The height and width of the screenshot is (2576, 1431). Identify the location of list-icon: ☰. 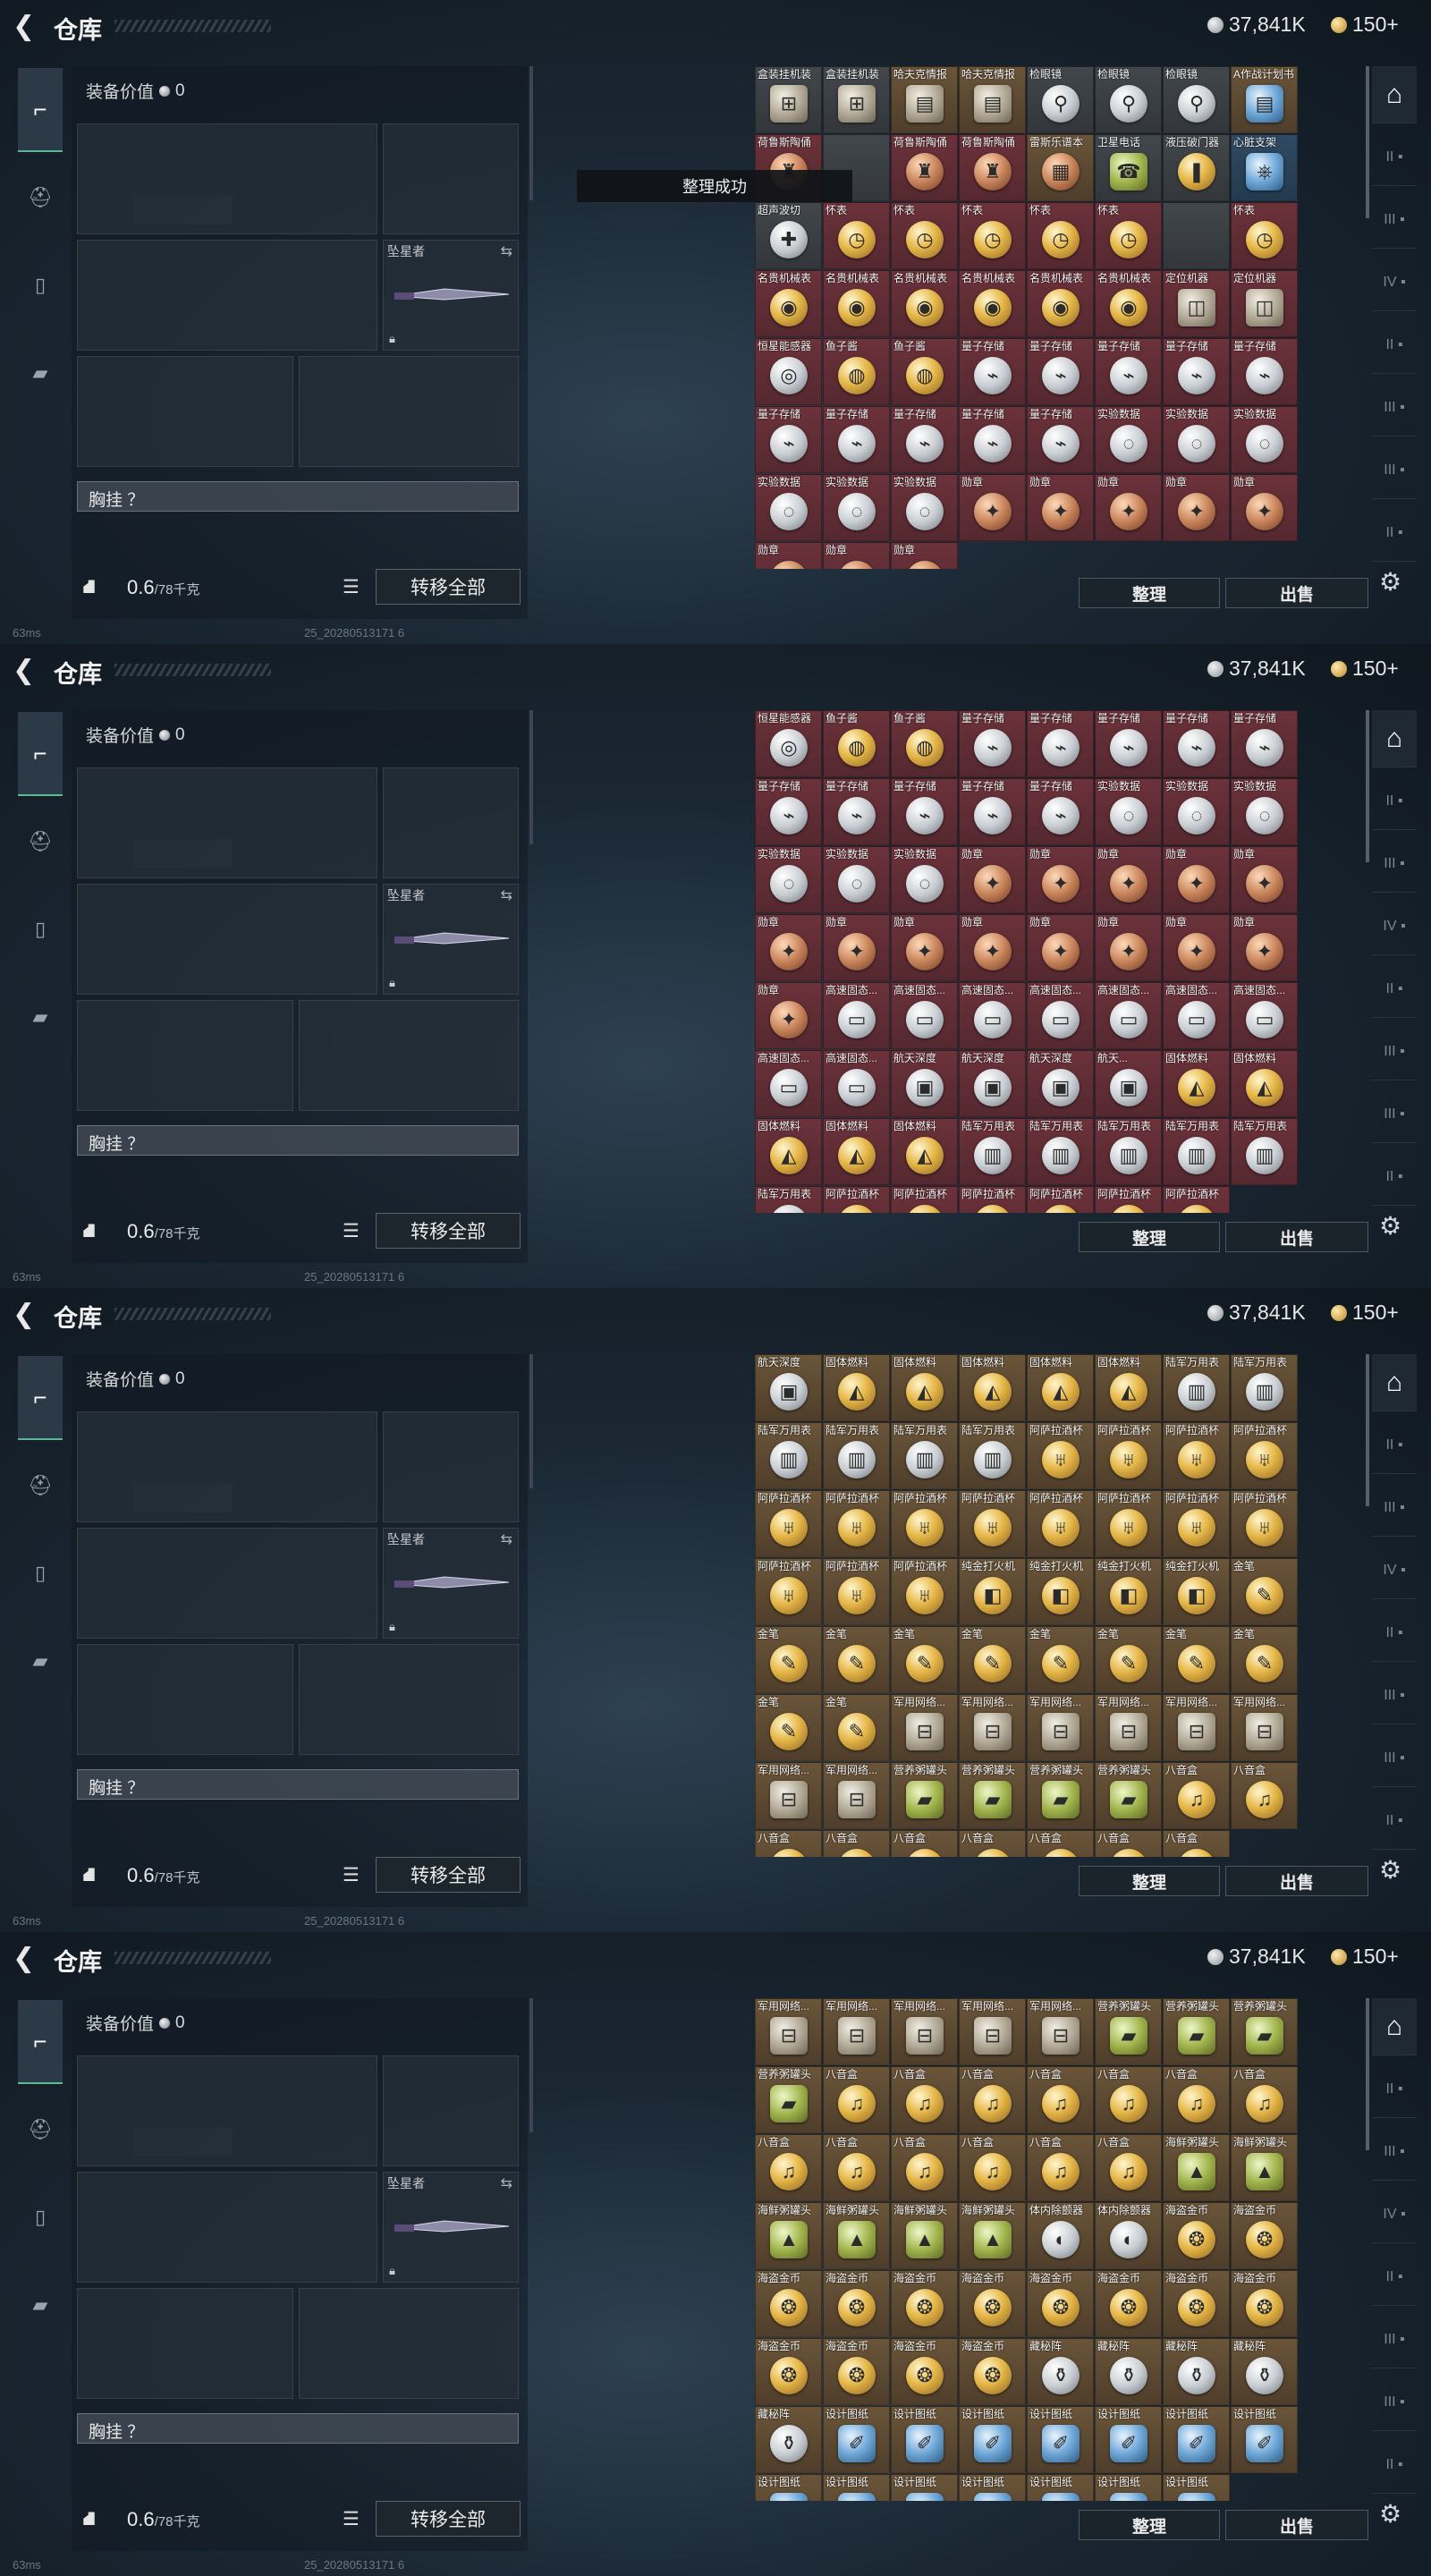
(352, 1875).